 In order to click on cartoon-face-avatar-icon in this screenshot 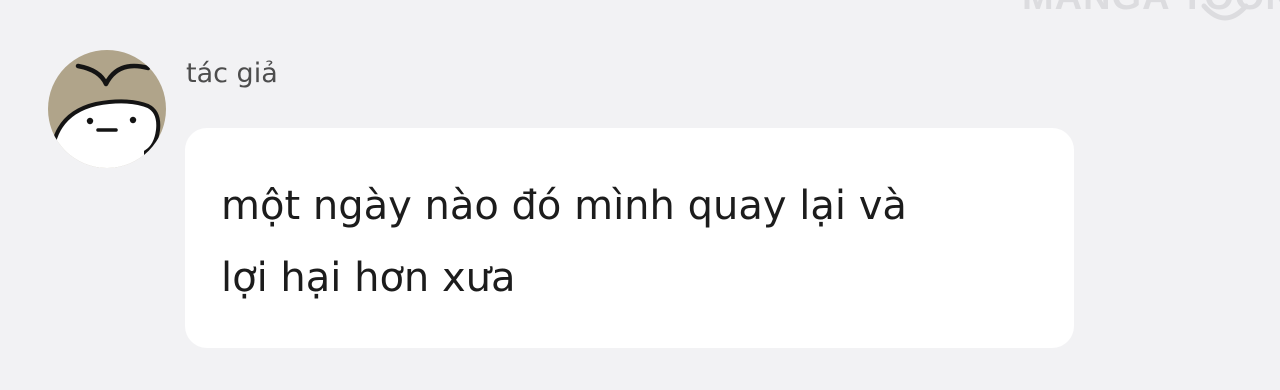, I will do `click(107, 109)`.